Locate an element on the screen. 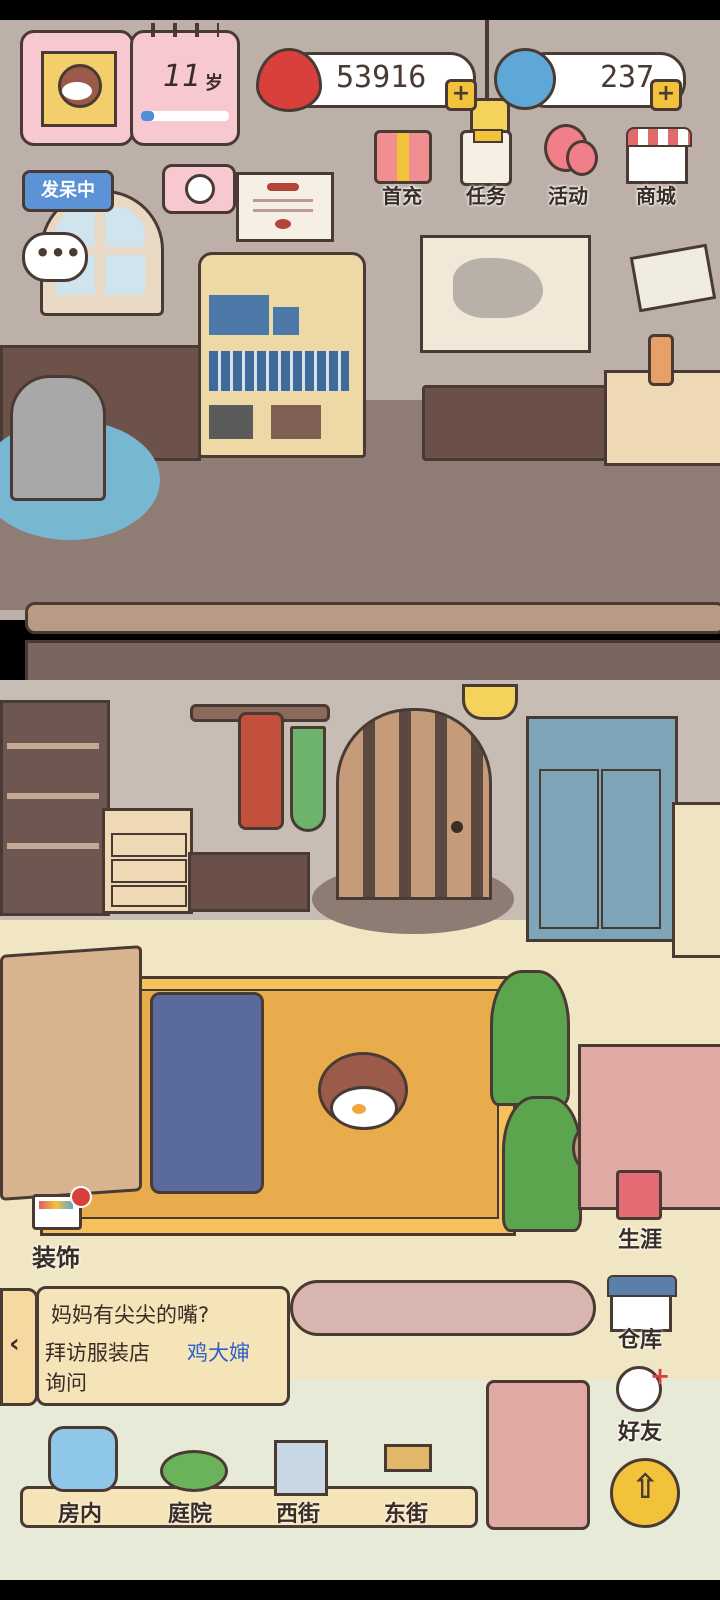  nav-west-street-button: 西街 is located at coordinates (300, 1475).